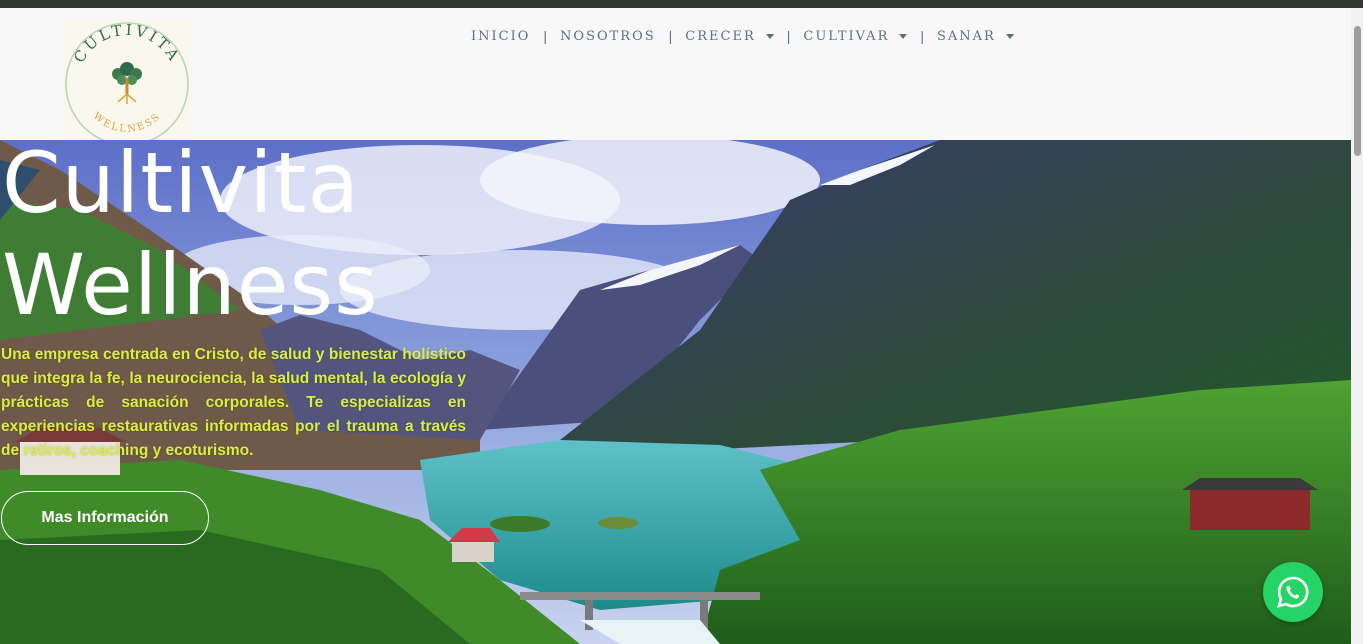 This screenshot has width=1363, height=644. Describe the element at coordinates (1357, 91) in the screenshot. I see `scrollbar-thumb` at that location.